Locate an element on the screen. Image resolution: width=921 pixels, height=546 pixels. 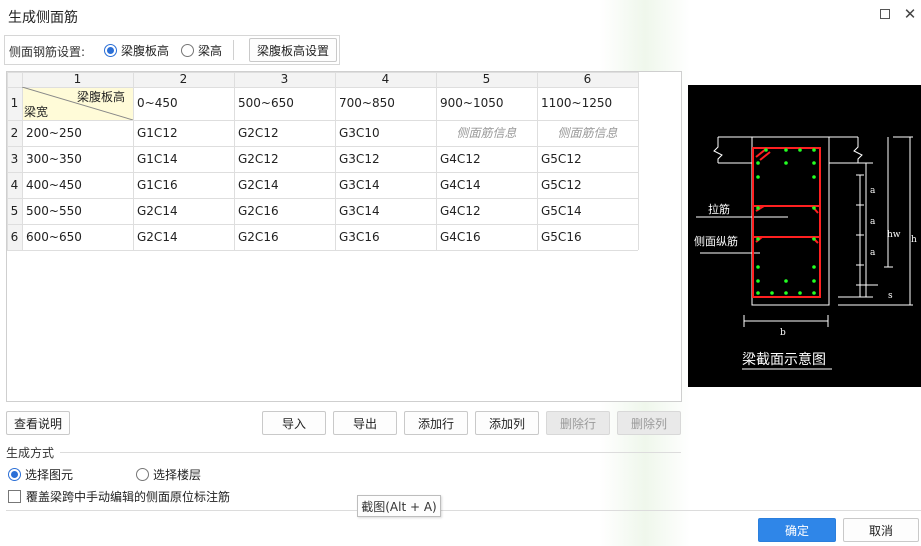
close-icon: ✕ is located at coordinates (910, 14).